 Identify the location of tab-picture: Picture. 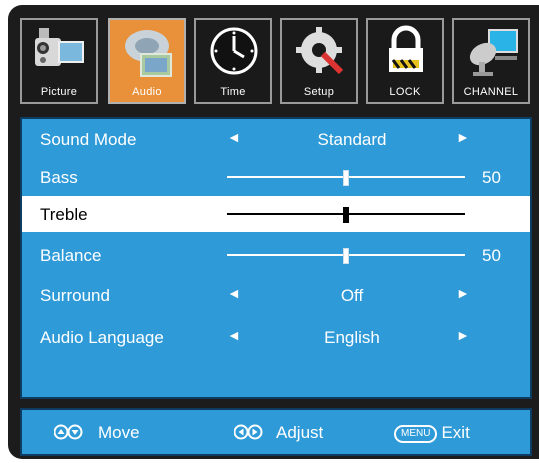
(59, 61).